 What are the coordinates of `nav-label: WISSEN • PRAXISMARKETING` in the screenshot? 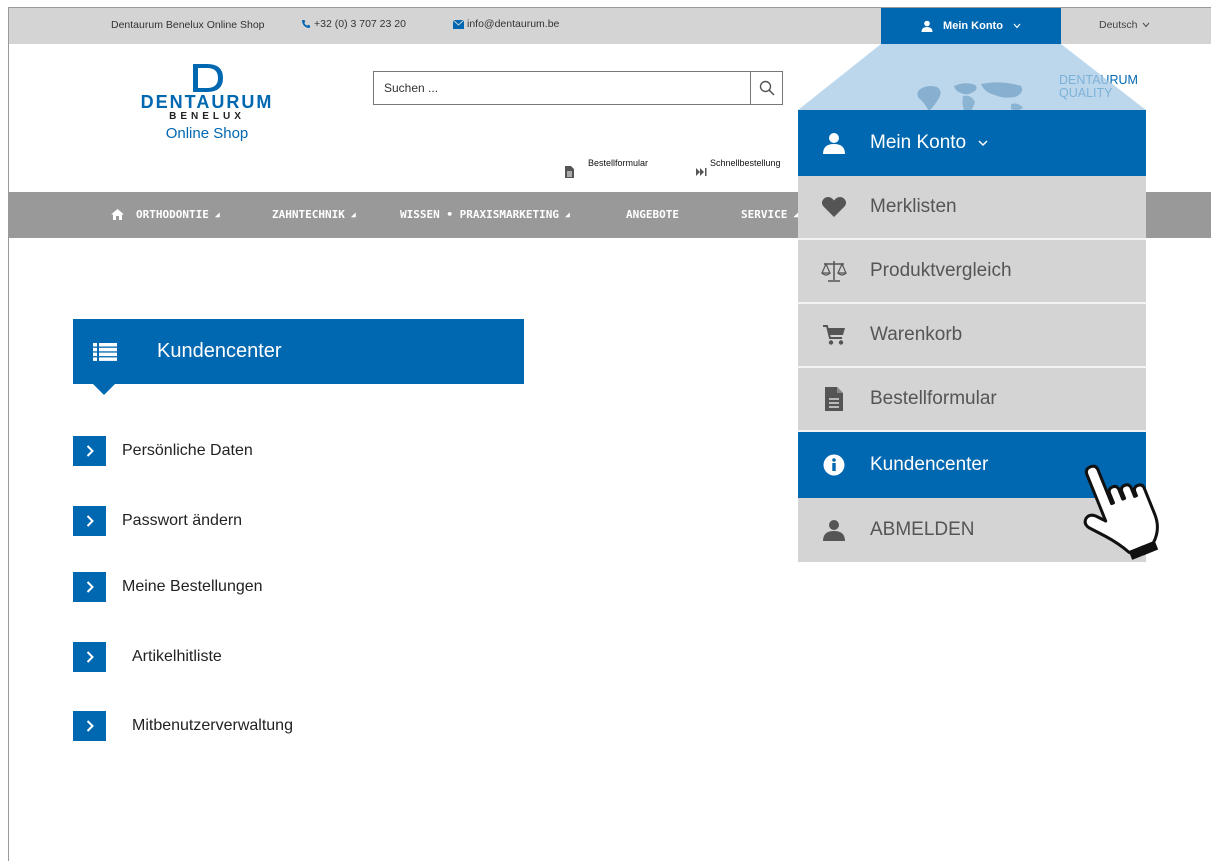 It's located at (479, 214).